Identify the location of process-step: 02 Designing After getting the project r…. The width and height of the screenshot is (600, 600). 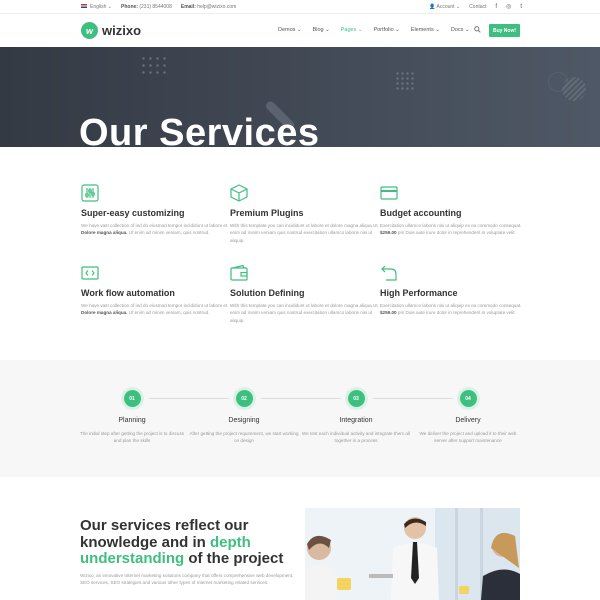
(244, 417).